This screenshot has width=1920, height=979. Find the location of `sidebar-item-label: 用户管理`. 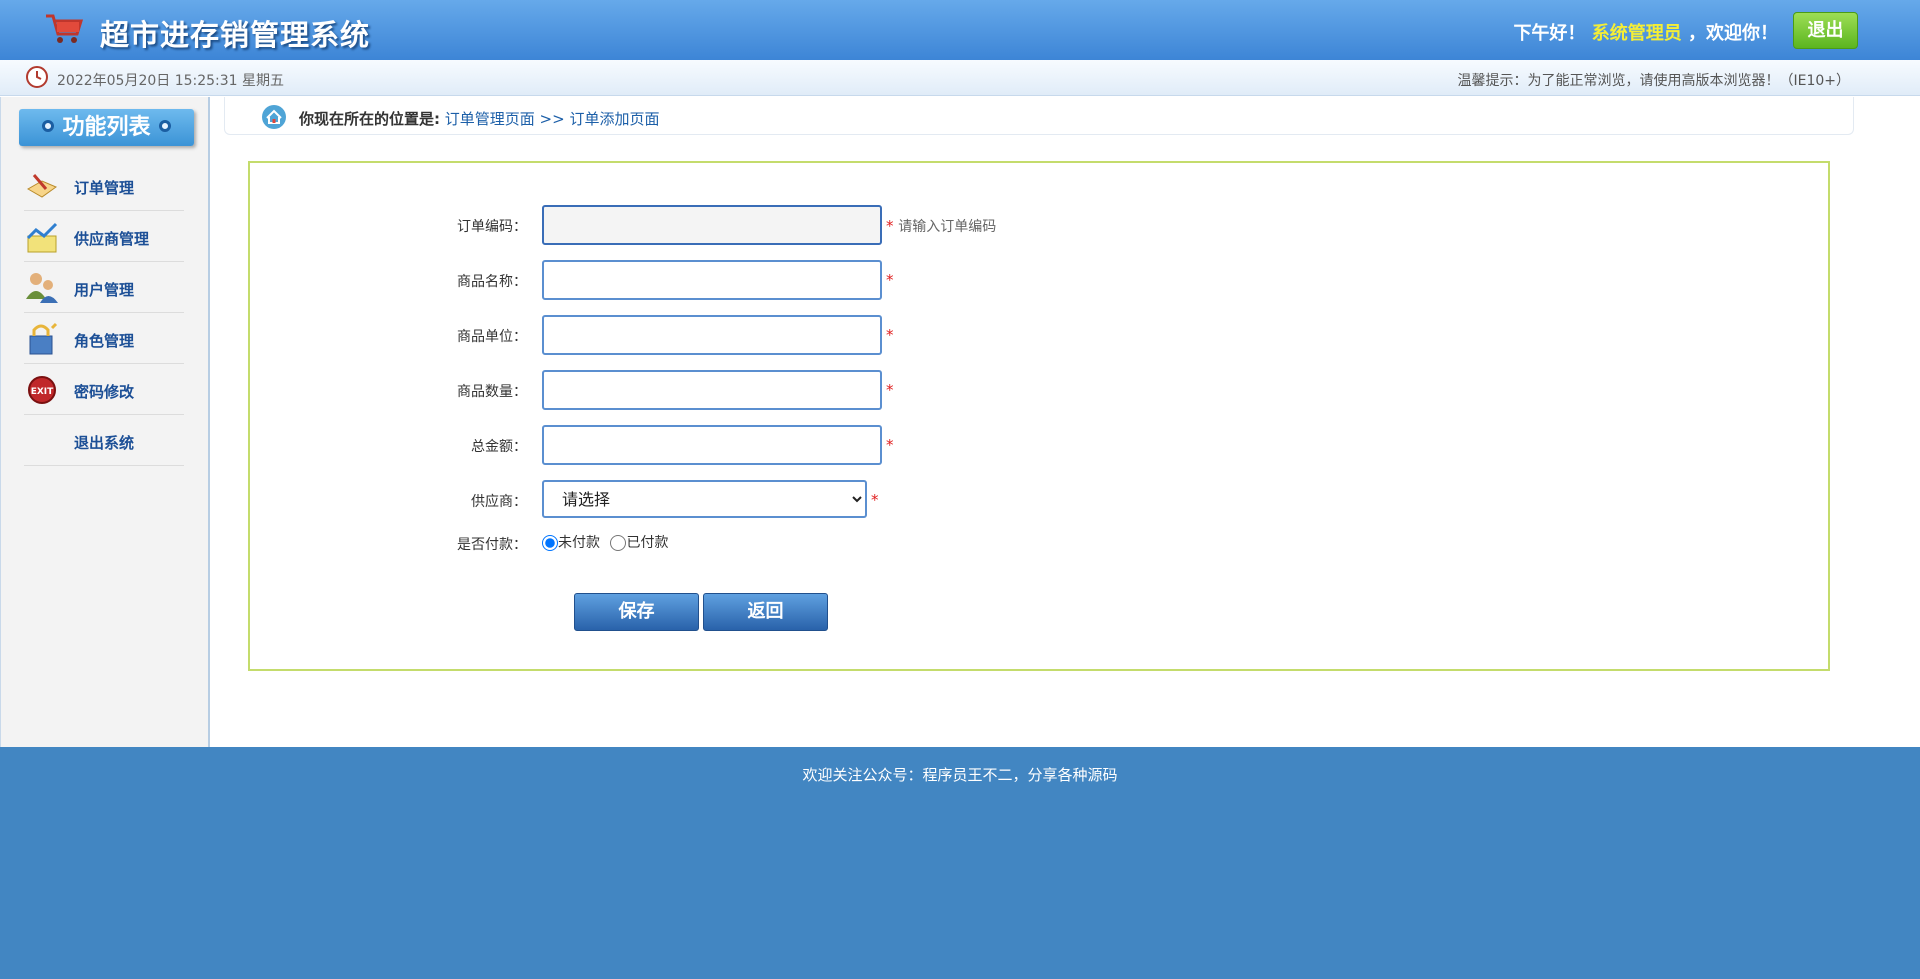

sidebar-item-label: 用户管理 is located at coordinates (104, 290).